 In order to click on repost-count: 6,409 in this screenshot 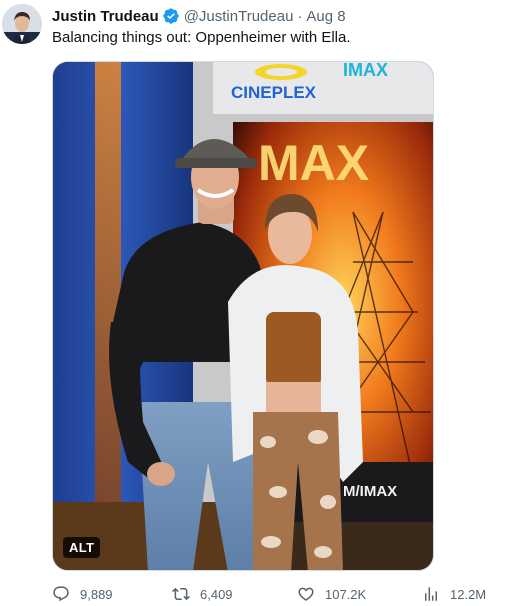, I will do `click(216, 594)`.